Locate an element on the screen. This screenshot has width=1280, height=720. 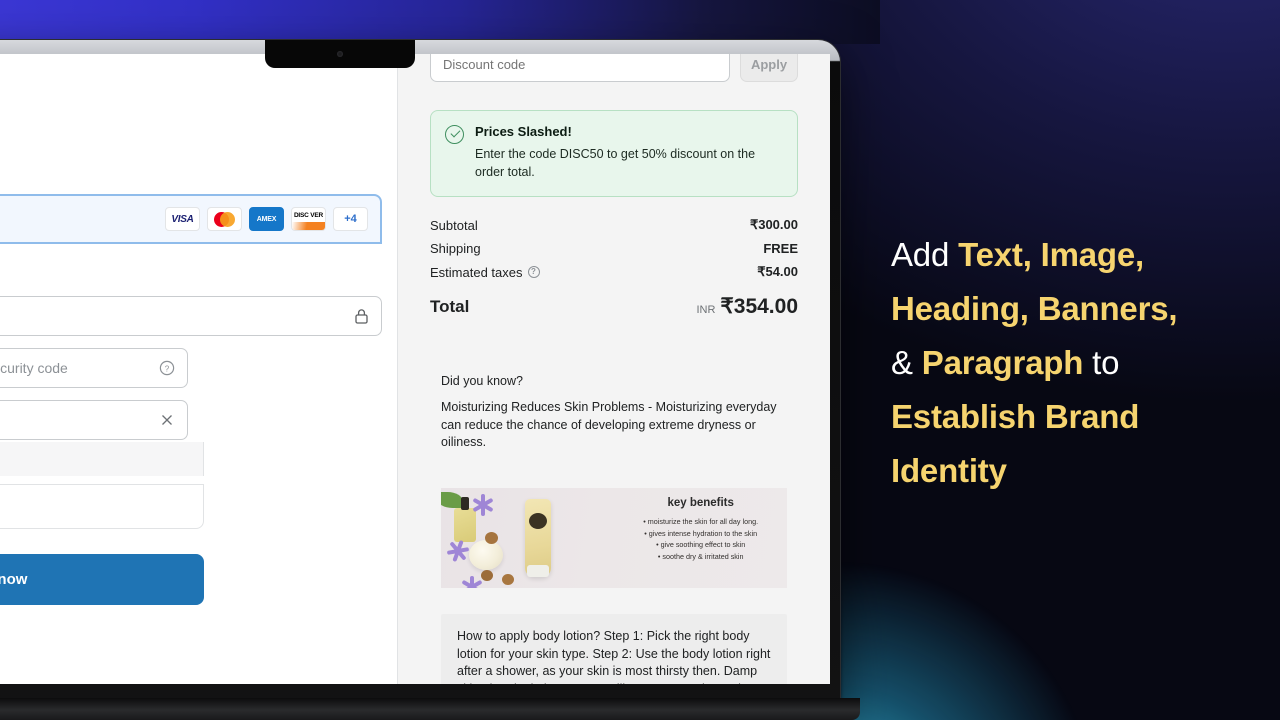
discover-swoosh is located at coordinates (308, 226).